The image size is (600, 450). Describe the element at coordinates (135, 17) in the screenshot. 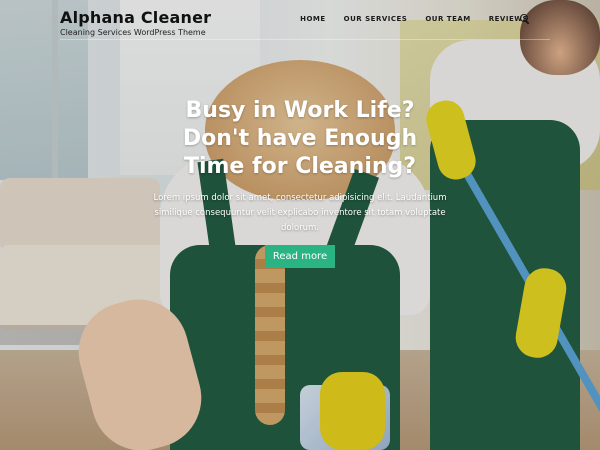

I see `site-title: Alphana Cleaner` at that location.